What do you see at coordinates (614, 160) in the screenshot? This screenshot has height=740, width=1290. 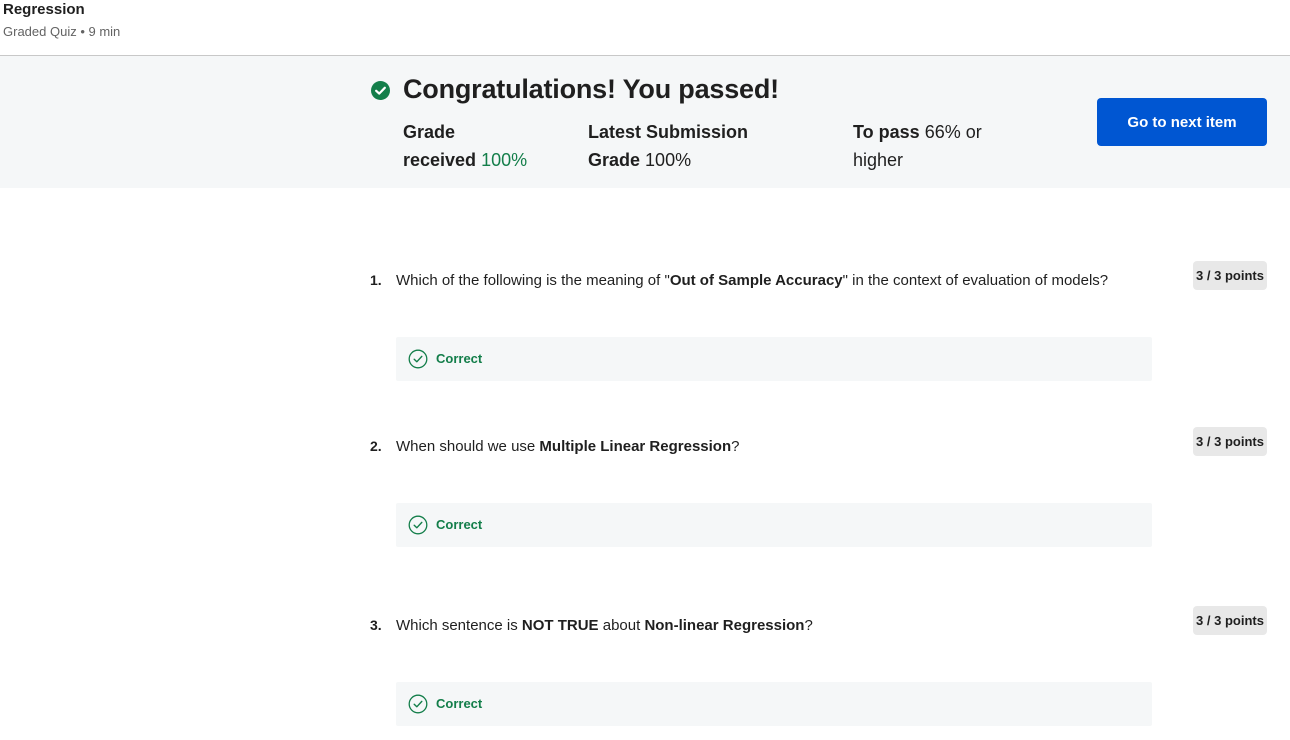 I see `latest-label-line2: Grade` at bounding box center [614, 160].